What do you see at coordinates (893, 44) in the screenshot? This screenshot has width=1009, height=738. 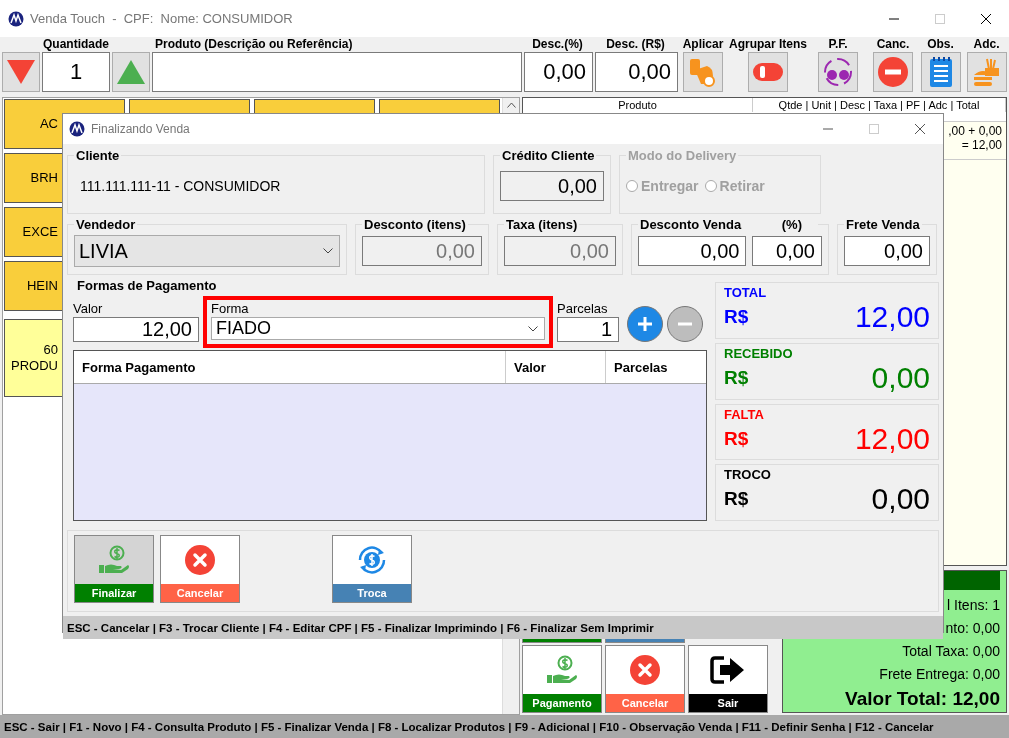 I see `toolbar-label: Canc.` at bounding box center [893, 44].